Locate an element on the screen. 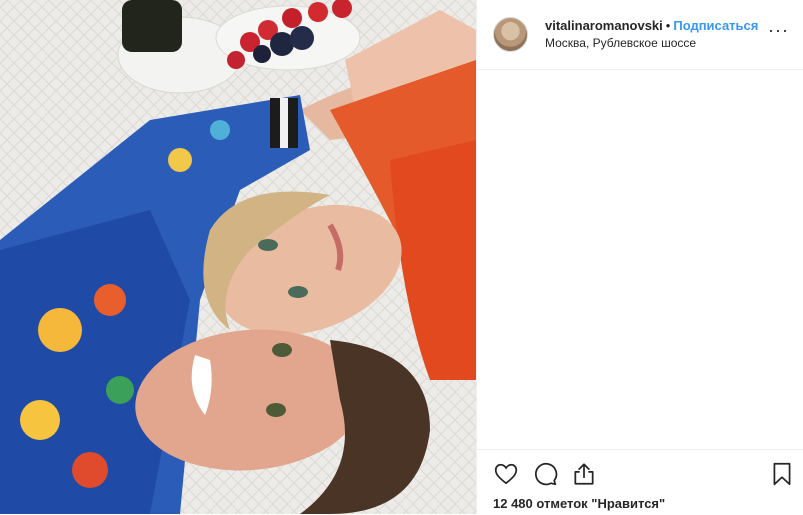 The image size is (803, 515). location-link: Москва, Рублевское шоссе is located at coordinates (651, 43).